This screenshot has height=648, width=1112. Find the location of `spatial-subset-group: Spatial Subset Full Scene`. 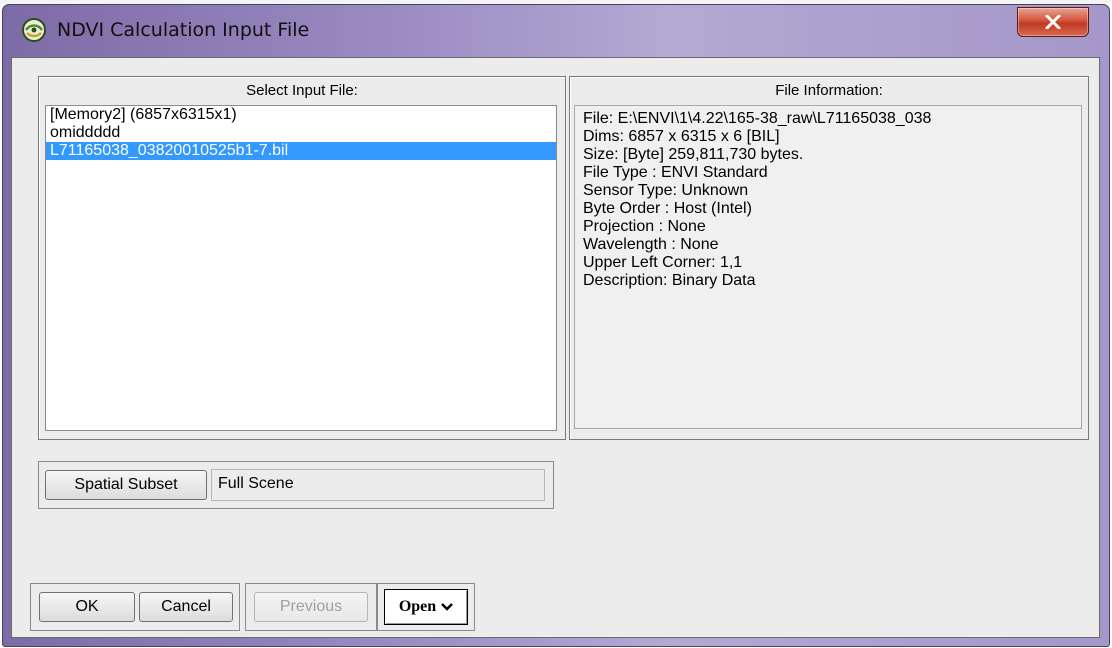

spatial-subset-group: Spatial Subset Full Scene is located at coordinates (296, 485).